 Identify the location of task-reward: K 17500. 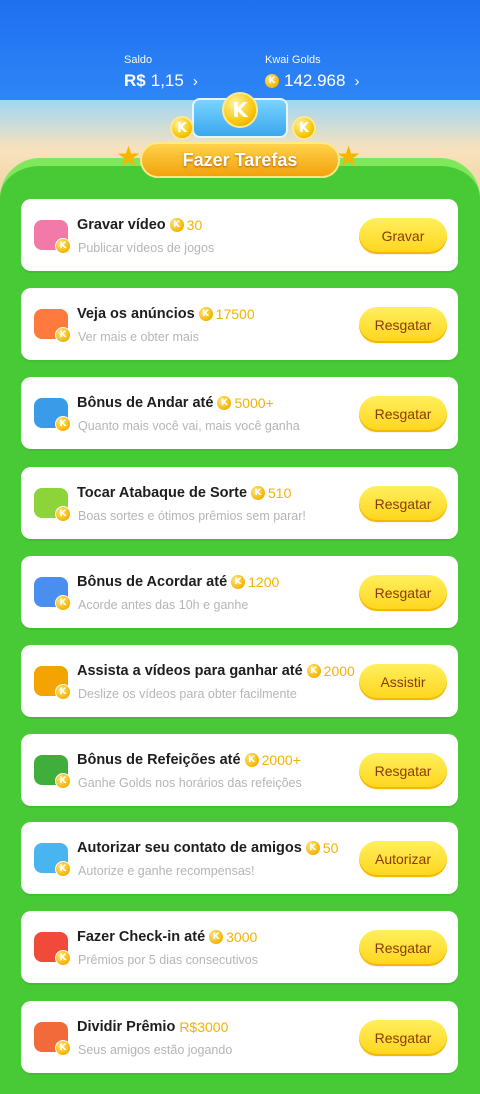
(226, 314).